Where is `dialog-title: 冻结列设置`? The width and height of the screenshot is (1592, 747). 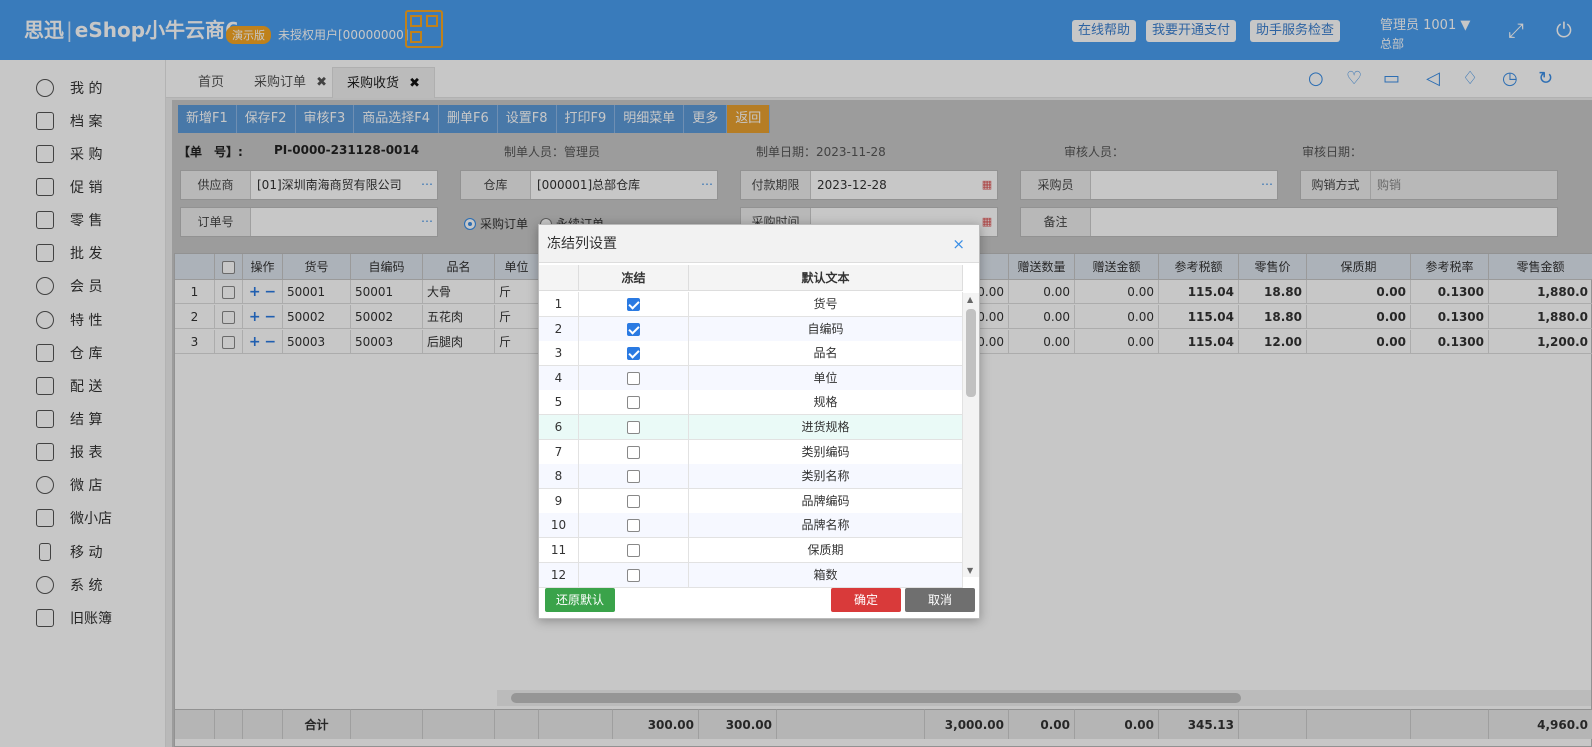 dialog-title: 冻结列设置 is located at coordinates (759, 244).